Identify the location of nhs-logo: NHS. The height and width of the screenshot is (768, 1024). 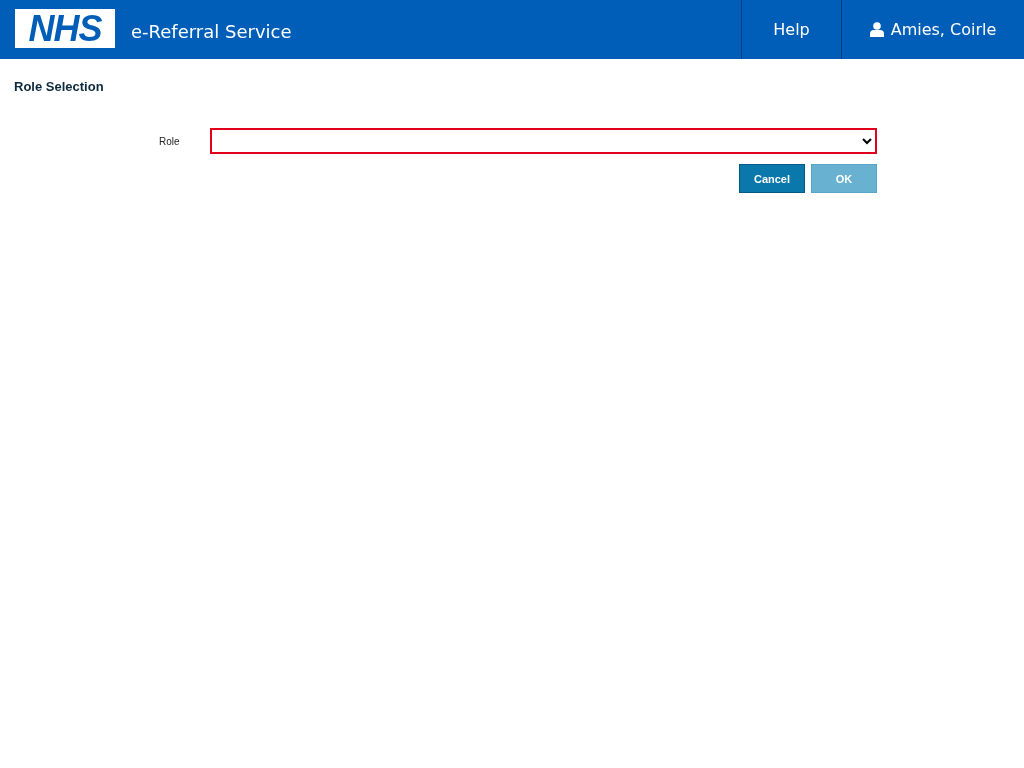
(65, 28).